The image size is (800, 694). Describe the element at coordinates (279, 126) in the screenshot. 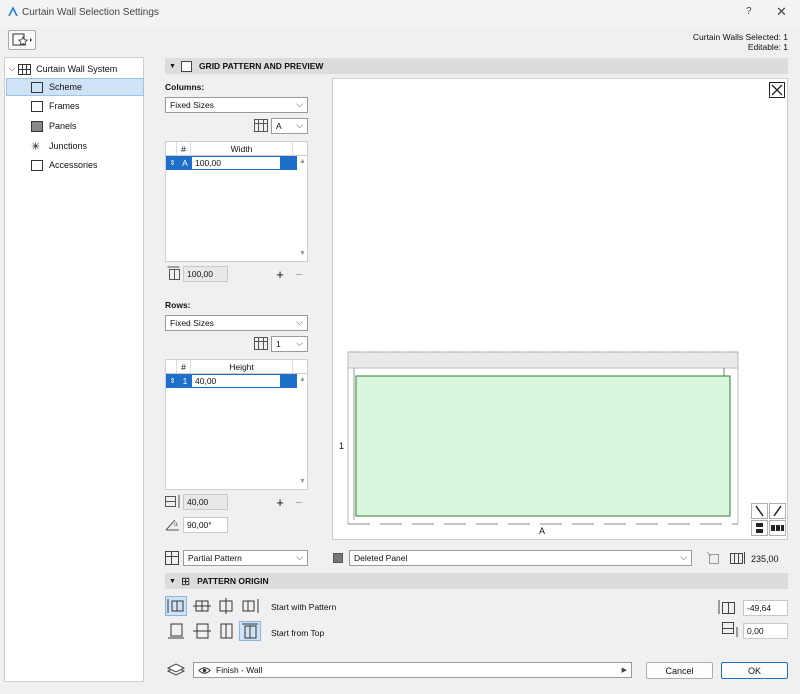

I see `column-selector-value: A` at that location.